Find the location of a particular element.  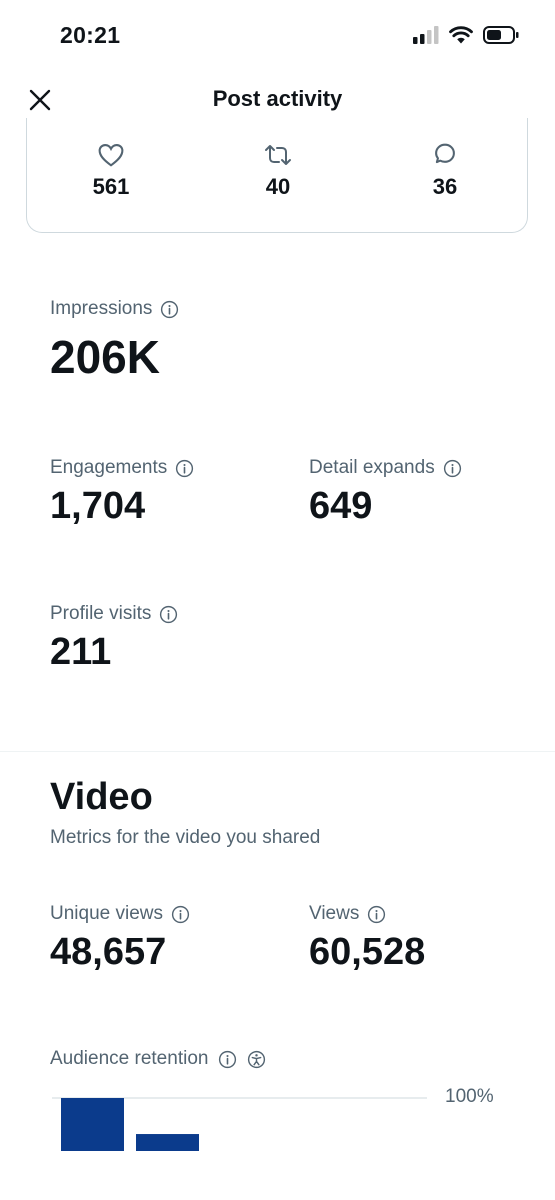

engagement-card: 561 40 36 is located at coordinates (277, 175).